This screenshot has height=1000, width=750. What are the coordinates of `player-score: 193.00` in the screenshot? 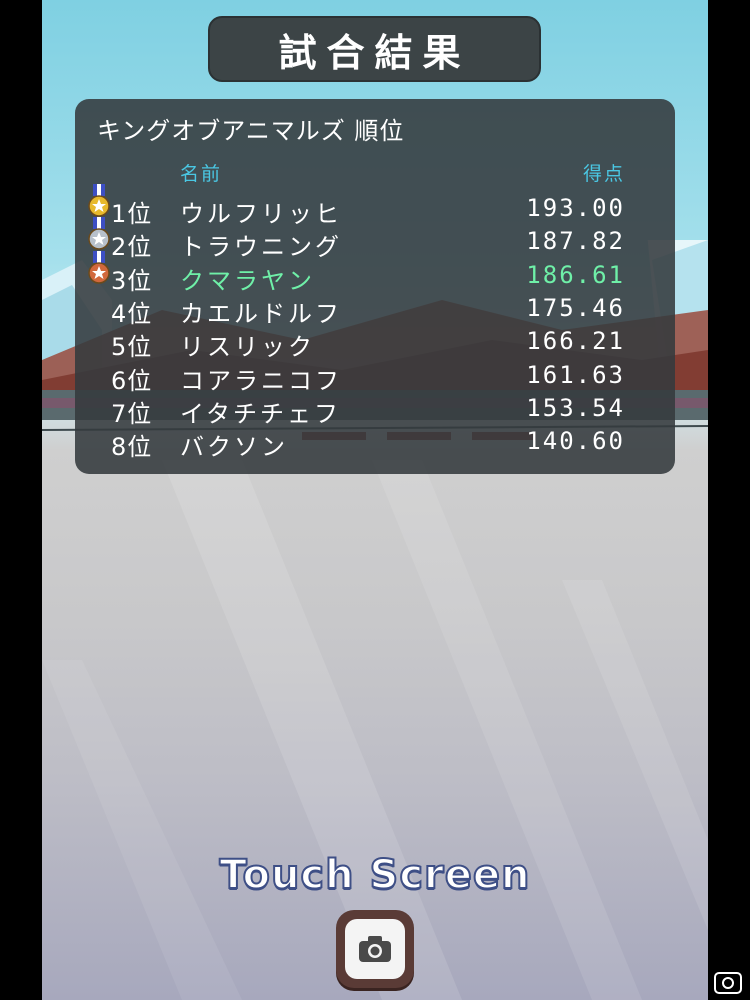 It's located at (575, 208).